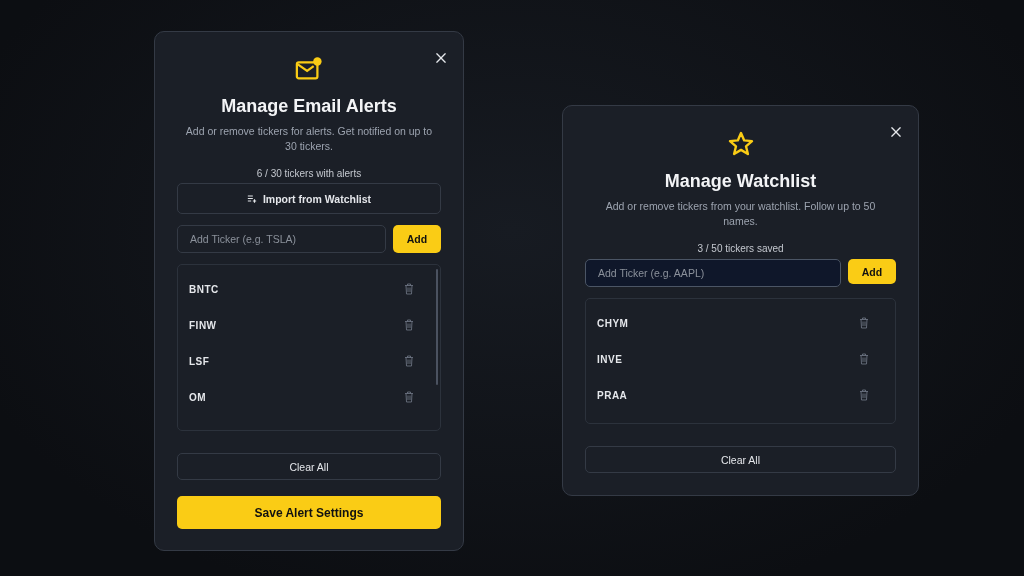 The image size is (1024, 576). What do you see at coordinates (740, 144) in the screenshot?
I see `star-icon` at bounding box center [740, 144].